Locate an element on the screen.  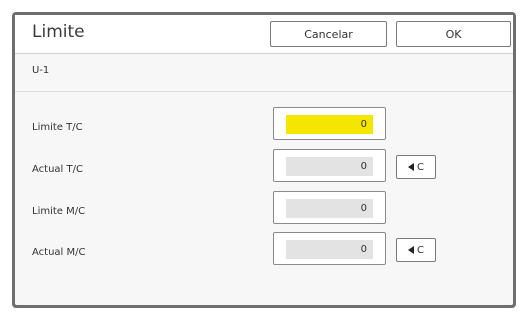
limit-mc-field: 0 is located at coordinates (329, 207).